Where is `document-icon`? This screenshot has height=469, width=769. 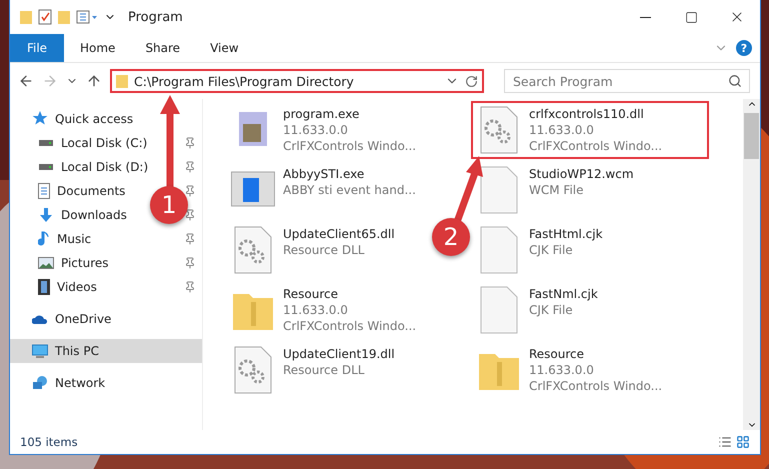
document-icon is located at coordinates (44, 191).